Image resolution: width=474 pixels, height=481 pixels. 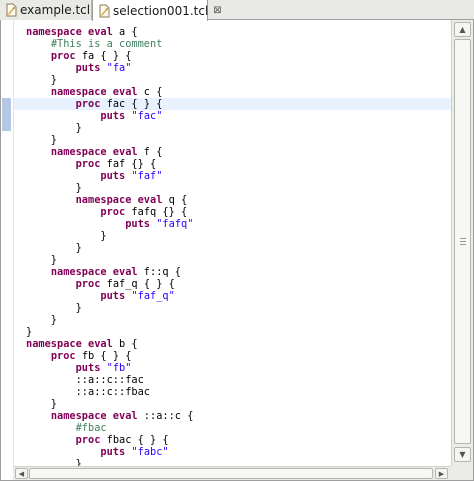 What do you see at coordinates (232, 92) in the screenshot?
I see `code-line: namespace eval c {` at bounding box center [232, 92].